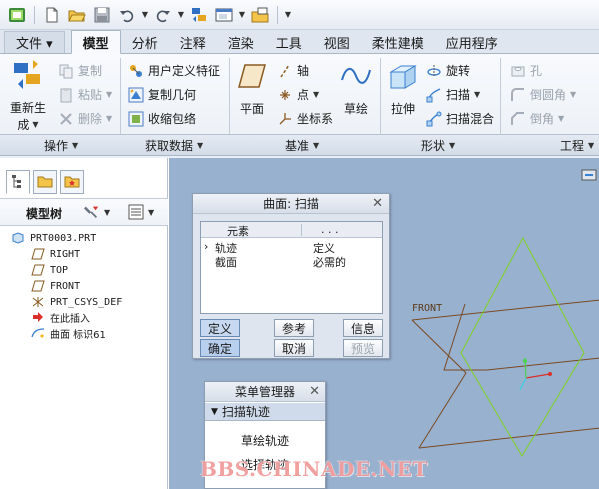 Image resolution: width=599 pixels, height=489 pixels. Describe the element at coordinates (260, 15) in the screenshot. I see `close-window-icon` at that location.